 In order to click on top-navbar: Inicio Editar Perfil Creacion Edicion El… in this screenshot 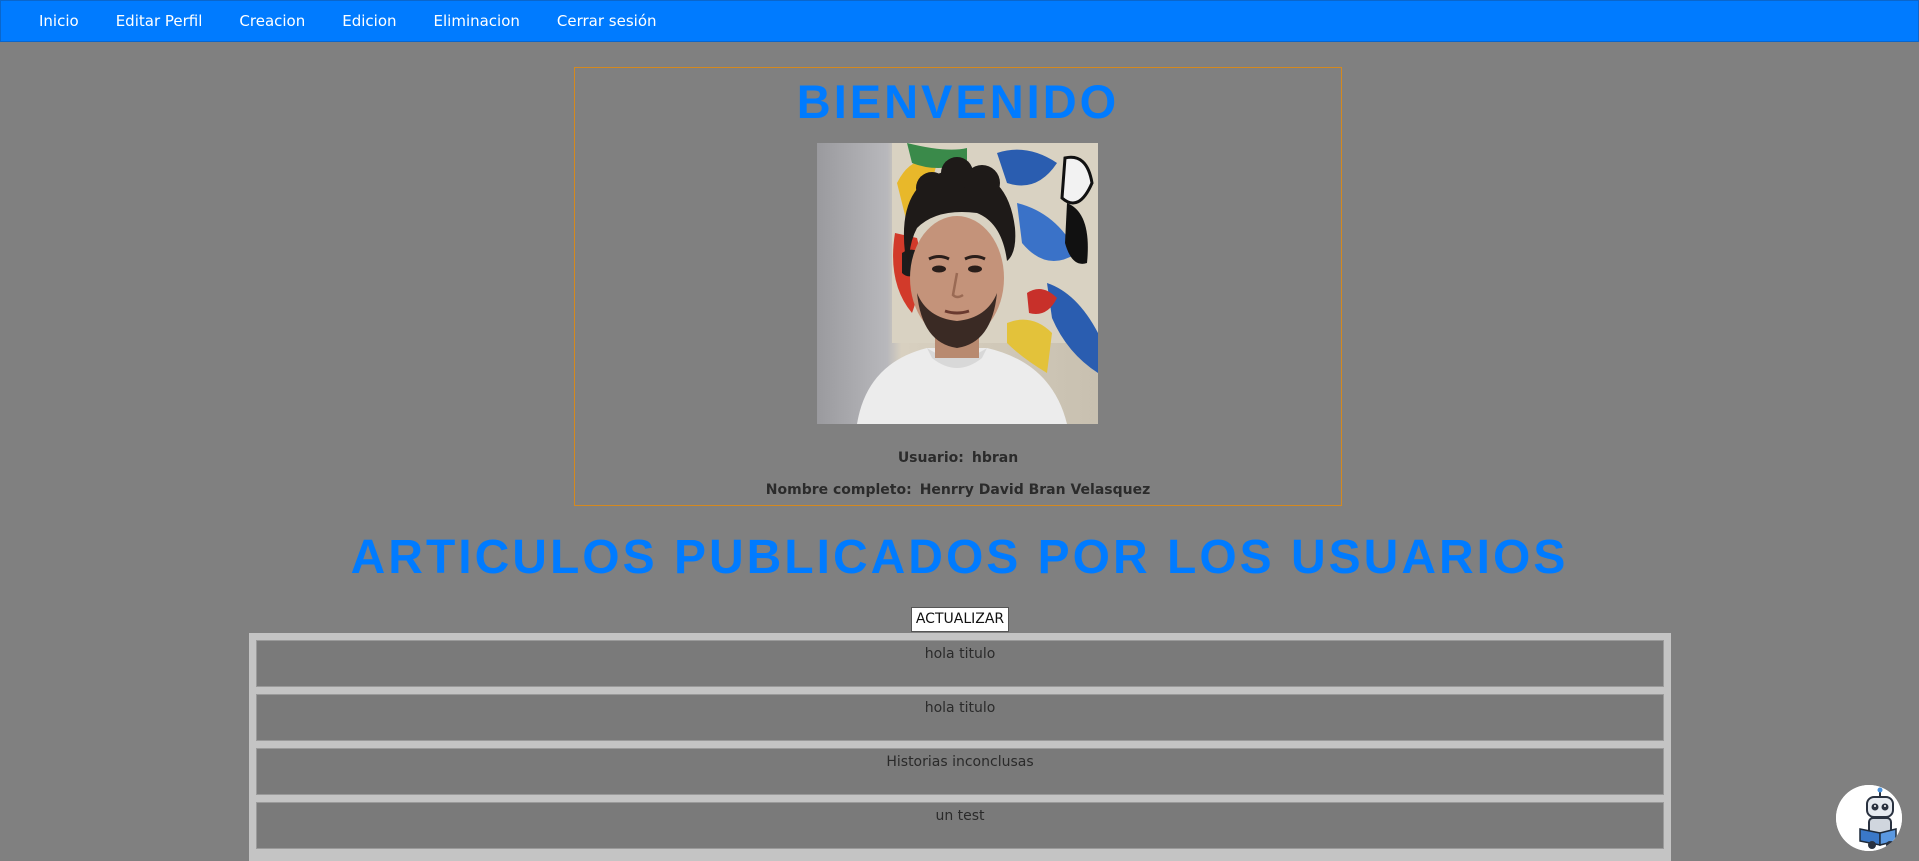, I will do `click(959, 21)`.